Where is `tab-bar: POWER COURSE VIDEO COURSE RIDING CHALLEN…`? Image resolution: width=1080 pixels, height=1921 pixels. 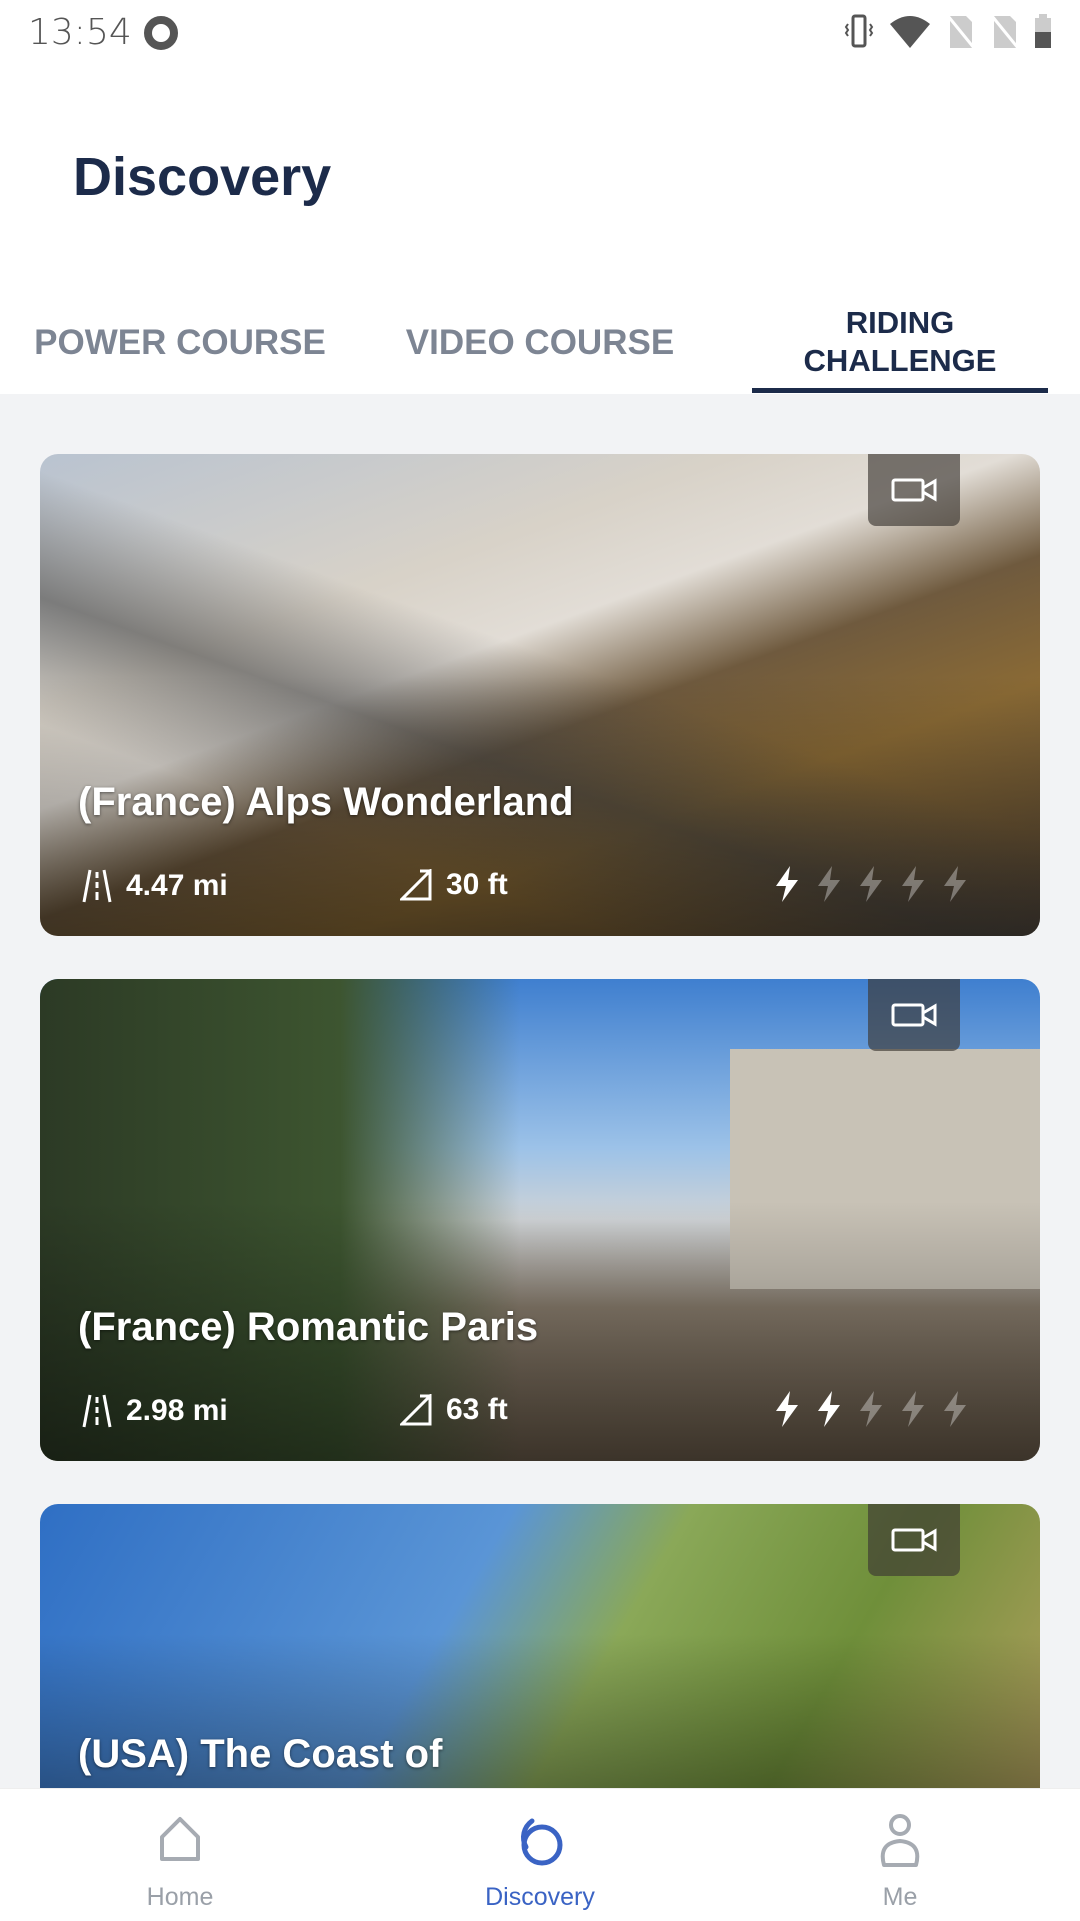
tab-bar: POWER COURSE VIDEO COURSE RIDING CHALLEN… is located at coordinates (540, 347).